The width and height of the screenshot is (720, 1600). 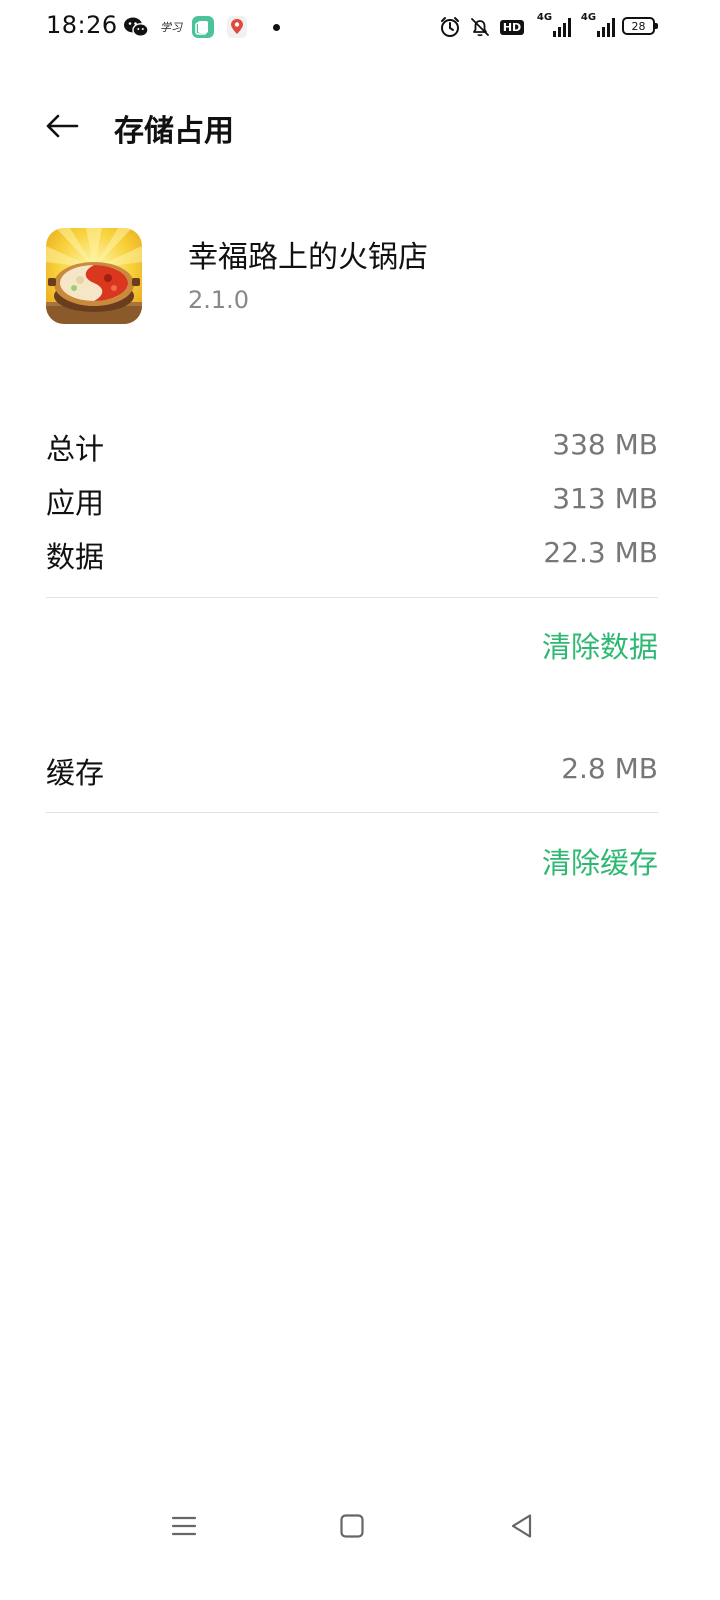 I want to click on navigation-bar, so click(x=360, y=1526).